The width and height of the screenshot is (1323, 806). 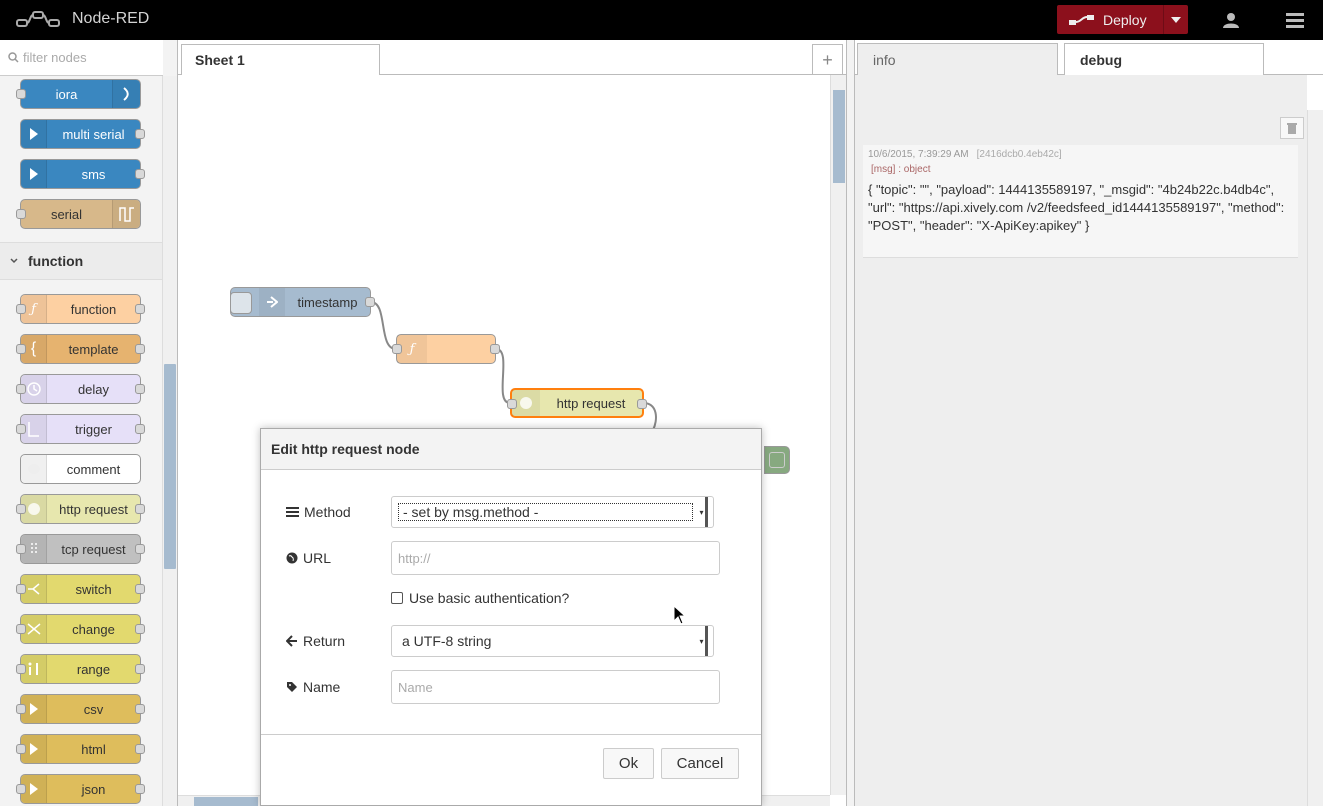 What do you see at coordinates (55, 57) in the screenshot?
I see `palette-filter-placeholder: filter nodes` at bounding box center [55, 57].